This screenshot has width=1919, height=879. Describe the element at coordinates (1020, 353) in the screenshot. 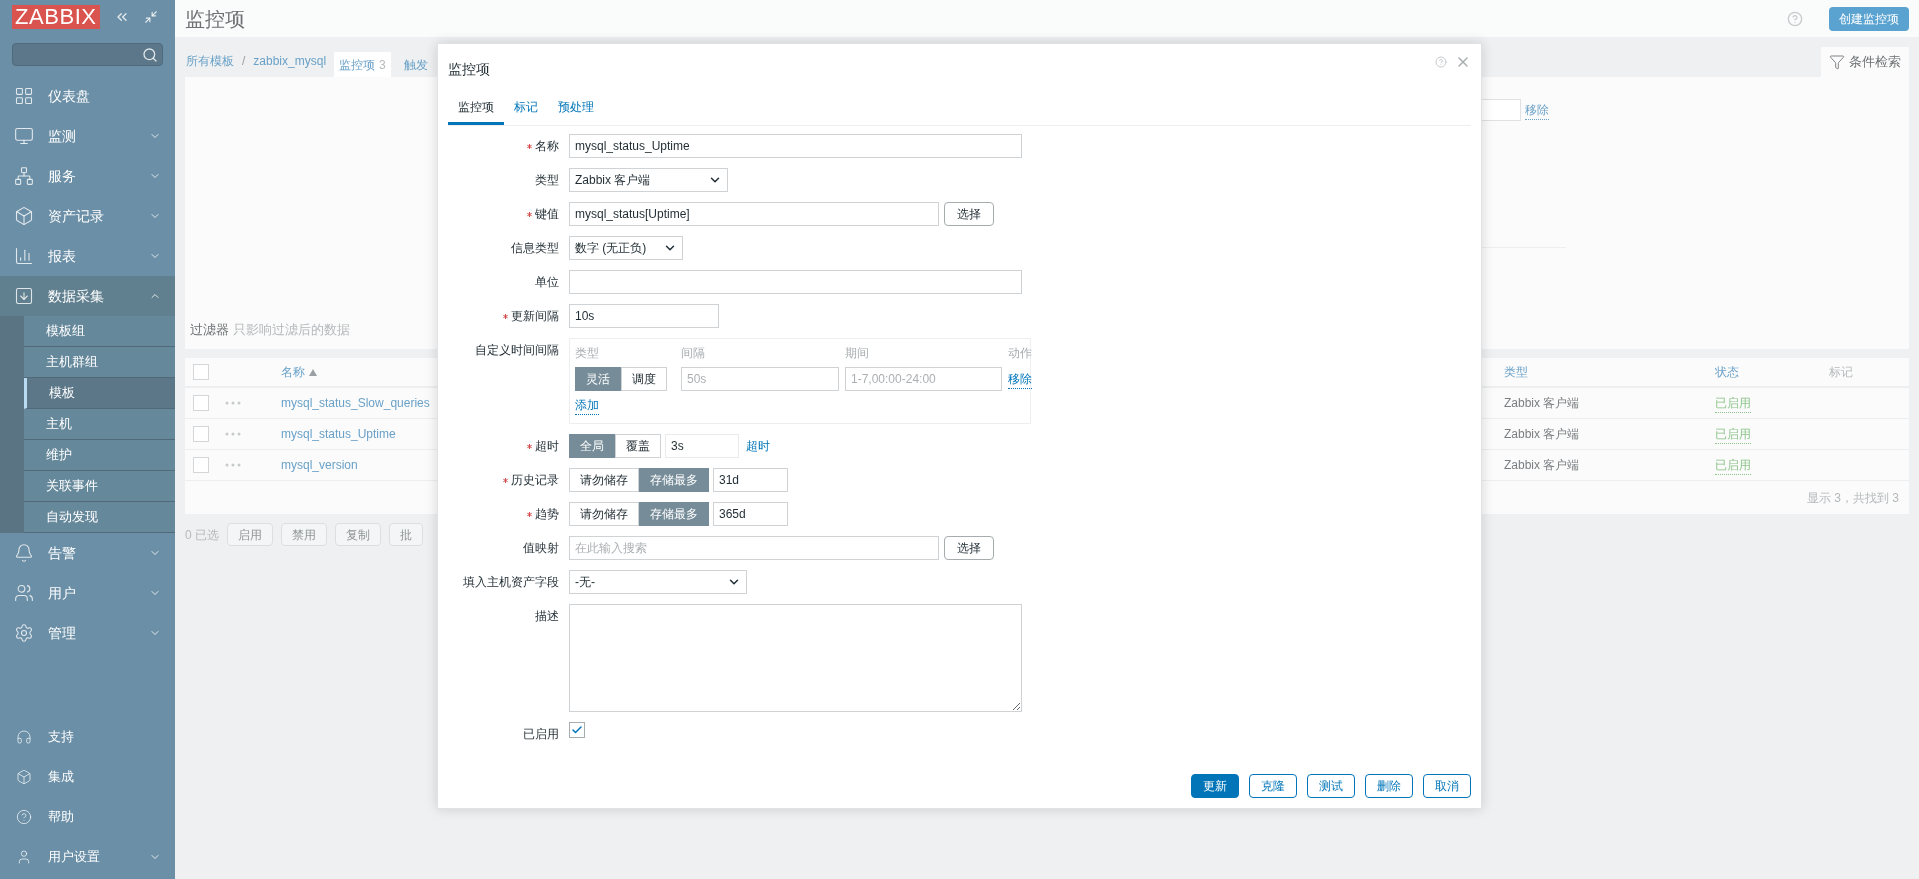

I see `column-header: 动作` at that location.